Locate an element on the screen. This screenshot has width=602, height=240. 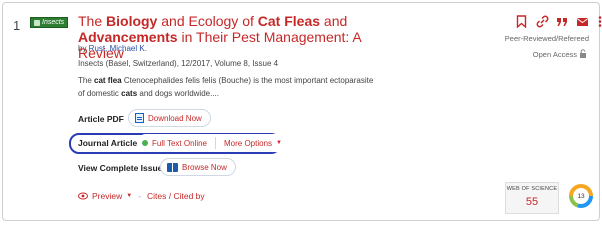
result-number: 1 is located at coordinates (17, 25).